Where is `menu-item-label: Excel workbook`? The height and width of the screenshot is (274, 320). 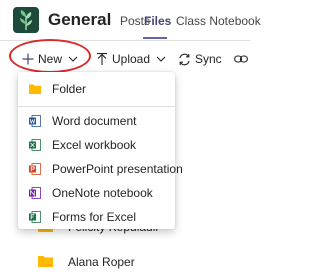 menu-item-label: Excel workbook is located at coordinates (94, 145).